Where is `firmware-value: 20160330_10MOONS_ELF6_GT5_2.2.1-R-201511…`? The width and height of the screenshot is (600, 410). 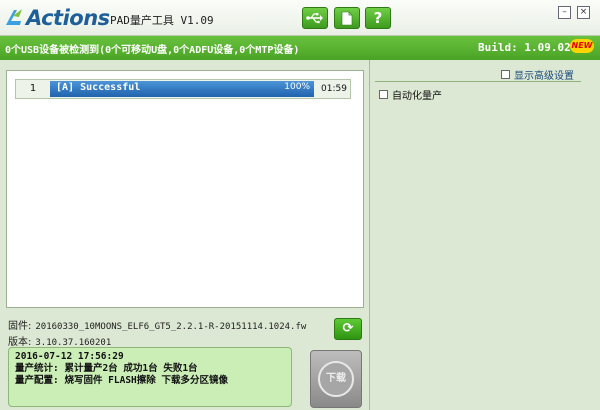
firmware-value: 20160330_10MOONS_ELF6_GT5_2.2.1-R-201511… is located at coordinates (171, 327).